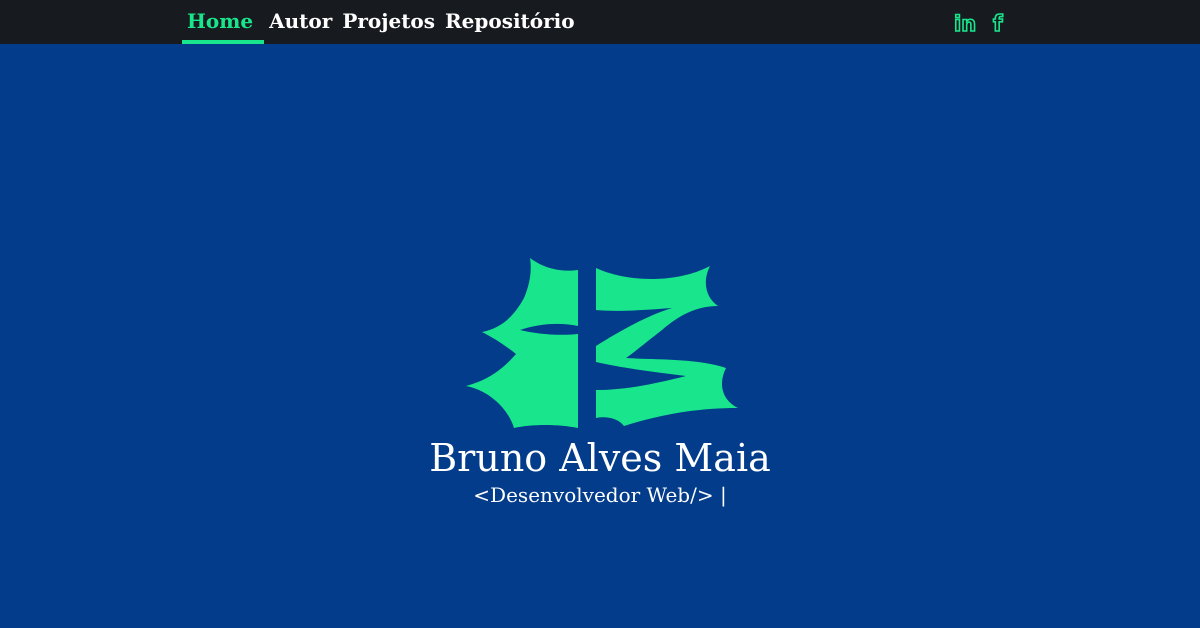 The image size is (1200, 628). I want to click on svg-text: f, so click(998, 24).